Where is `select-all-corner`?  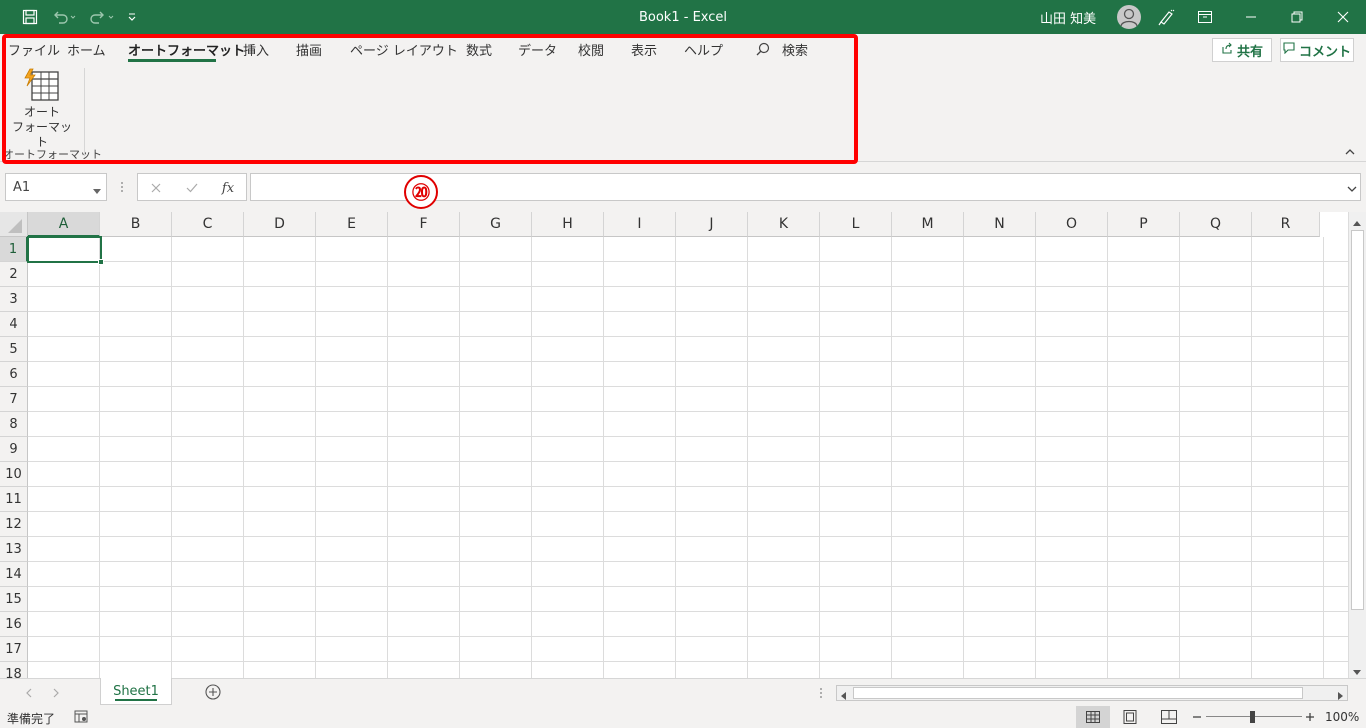 select-all-corner is located at coordinates (14, 224).